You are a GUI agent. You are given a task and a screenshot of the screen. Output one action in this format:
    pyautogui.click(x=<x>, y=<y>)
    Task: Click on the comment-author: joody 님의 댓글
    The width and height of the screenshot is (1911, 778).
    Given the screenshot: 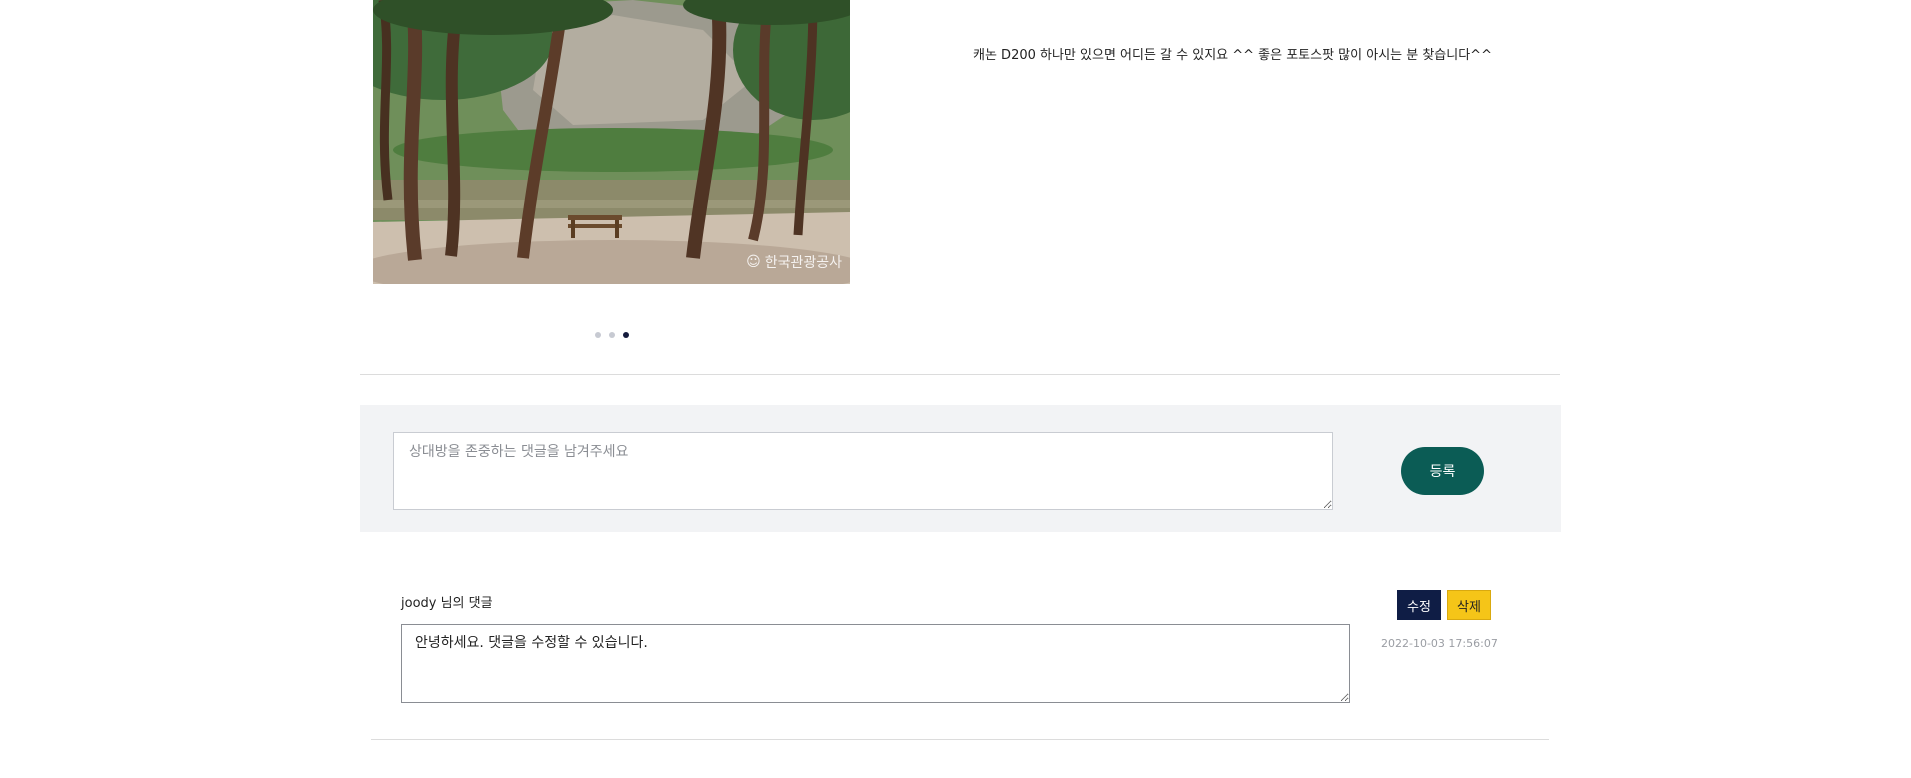 What is the action you would take?
    pyautogui.click(x=447, y=603)
    